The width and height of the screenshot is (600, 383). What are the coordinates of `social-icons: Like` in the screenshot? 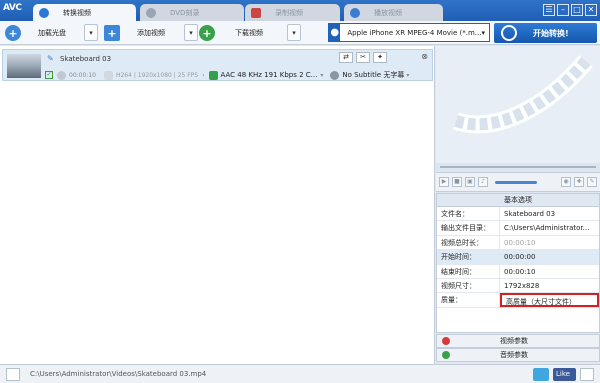 It's located at (563, 374).